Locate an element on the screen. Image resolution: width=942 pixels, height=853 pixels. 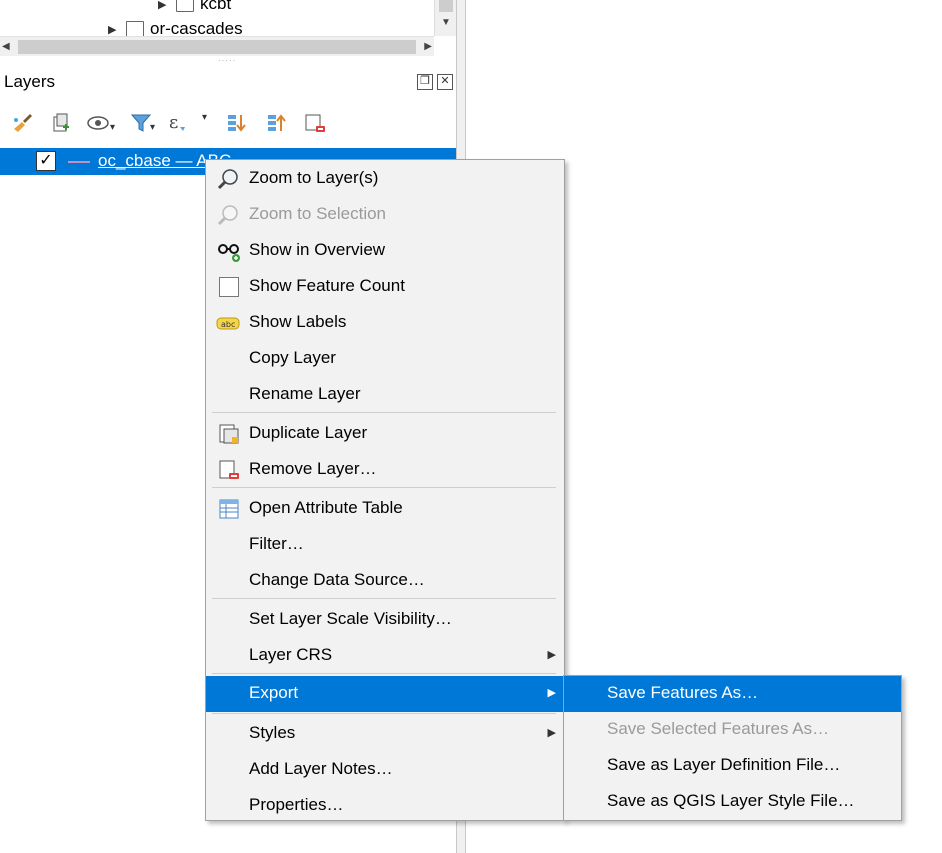
menu-item-label: Rename Layer is located at coordinates (305, 393).